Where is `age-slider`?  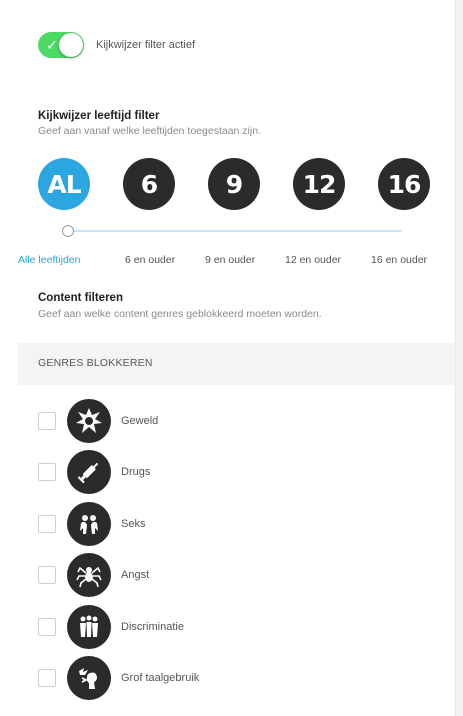 age-slider is located at coordinates (232, 231).